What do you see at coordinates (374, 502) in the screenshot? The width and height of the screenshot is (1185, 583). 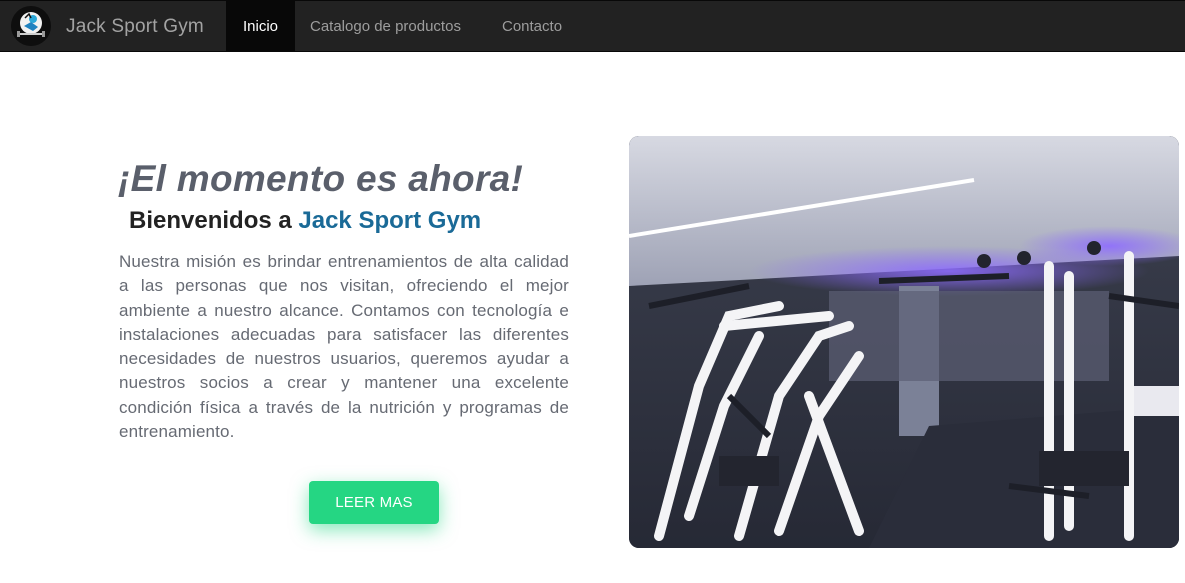 I see `read-more-button: LEER MAS` at bounding box center [374, 502].